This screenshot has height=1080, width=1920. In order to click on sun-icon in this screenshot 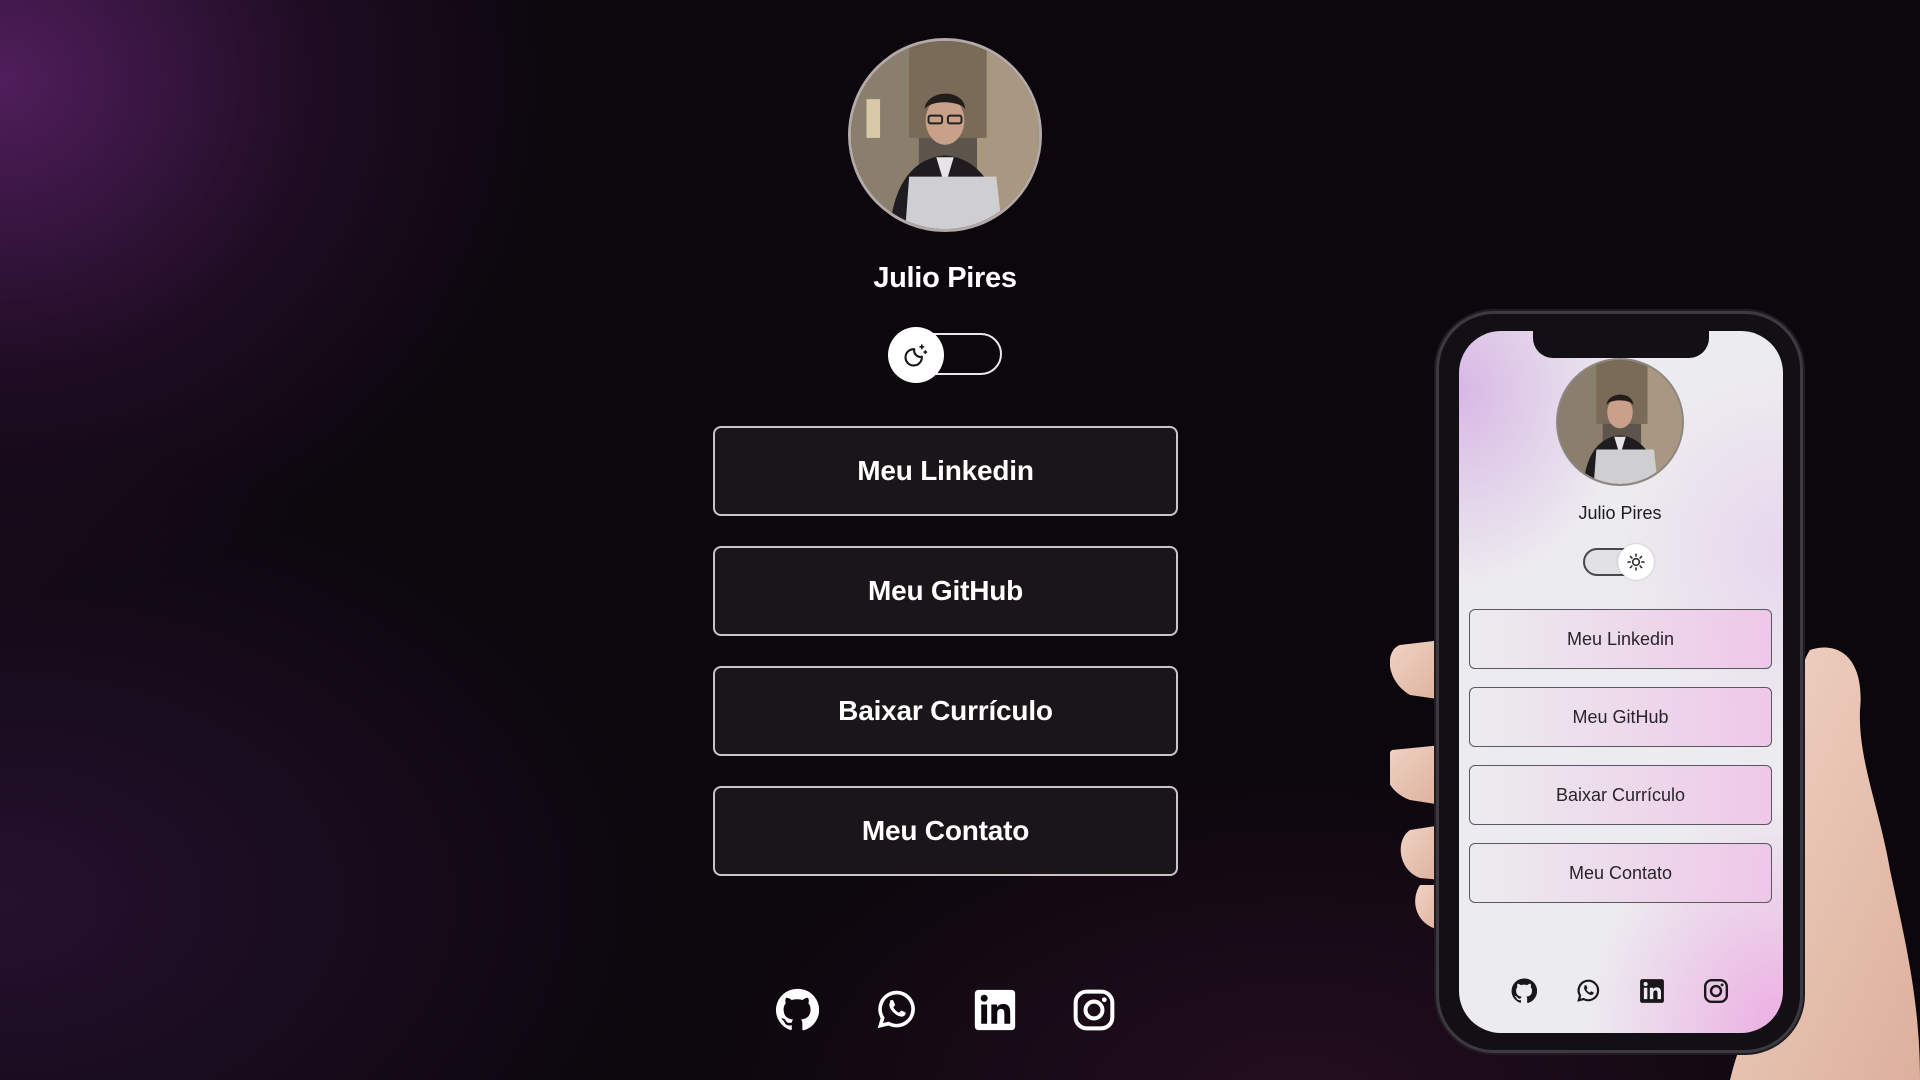, I will do `click(1636, 562)`.